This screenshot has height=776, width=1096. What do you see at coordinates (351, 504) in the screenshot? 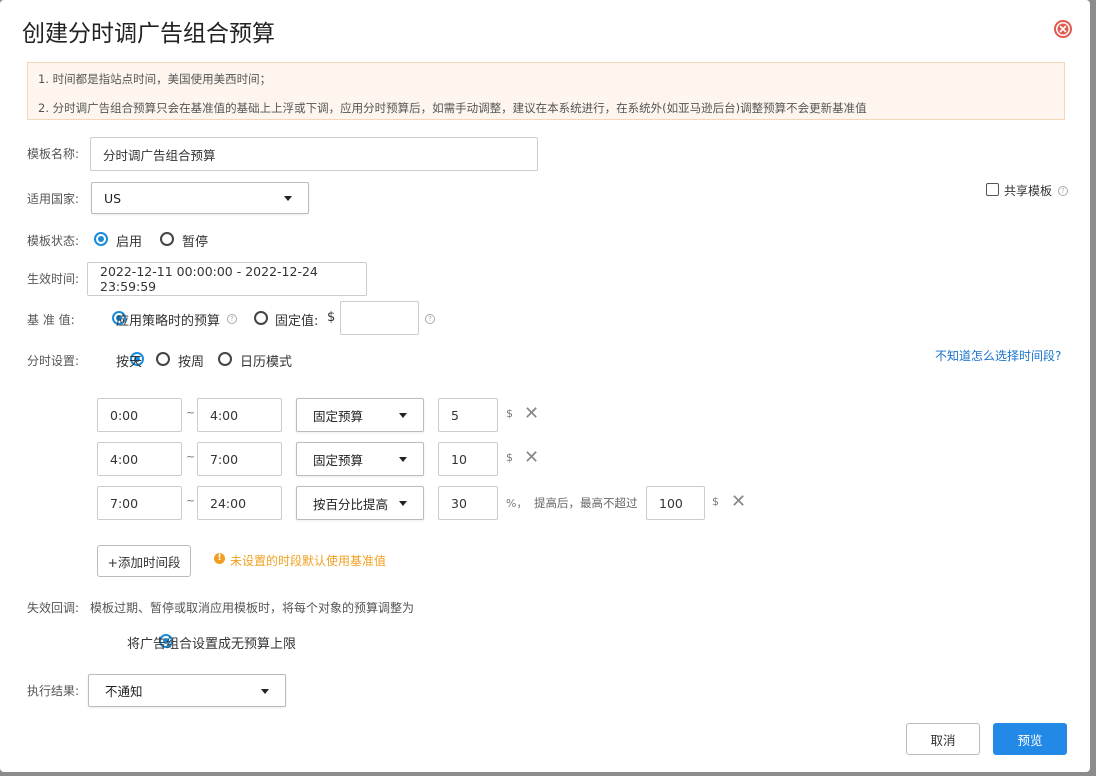
I see `row3-mode-value: 按百分比提高` at bounding box center [351, 504].